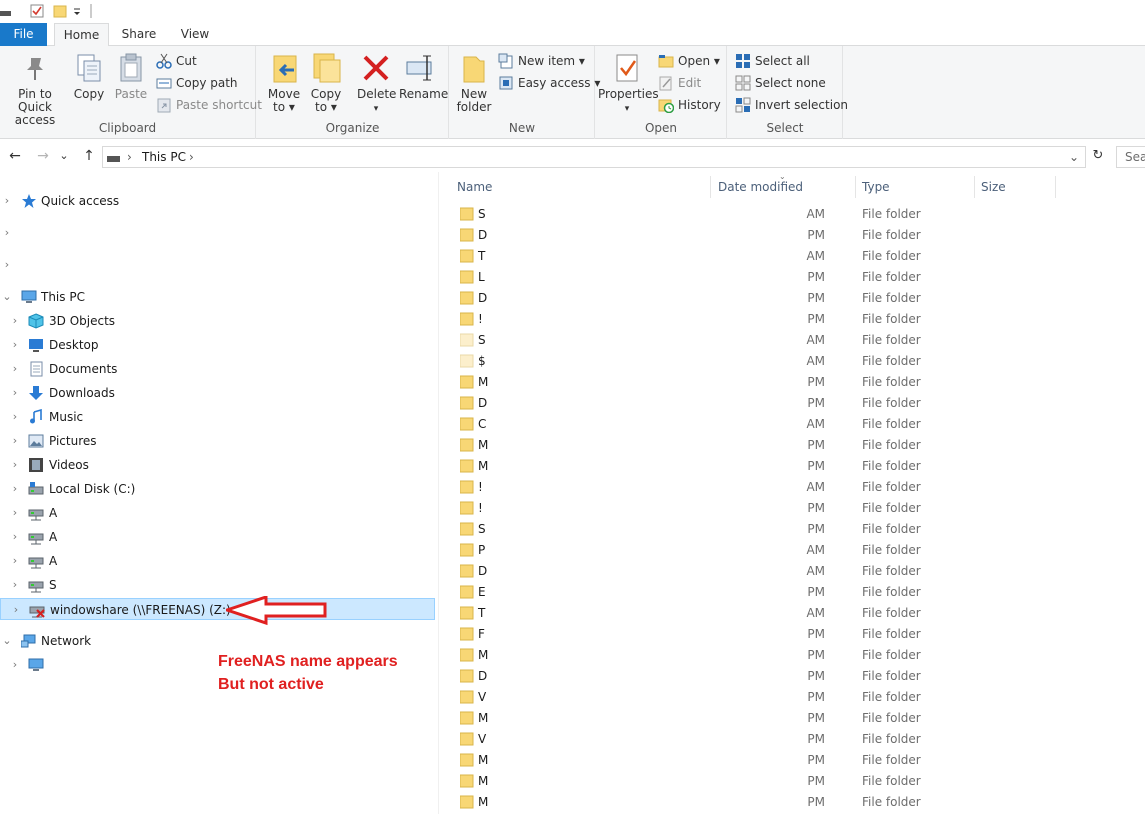  Describe the element at coordinates (43, 156) in the screenshot. I see `forward-button: →` at that location.